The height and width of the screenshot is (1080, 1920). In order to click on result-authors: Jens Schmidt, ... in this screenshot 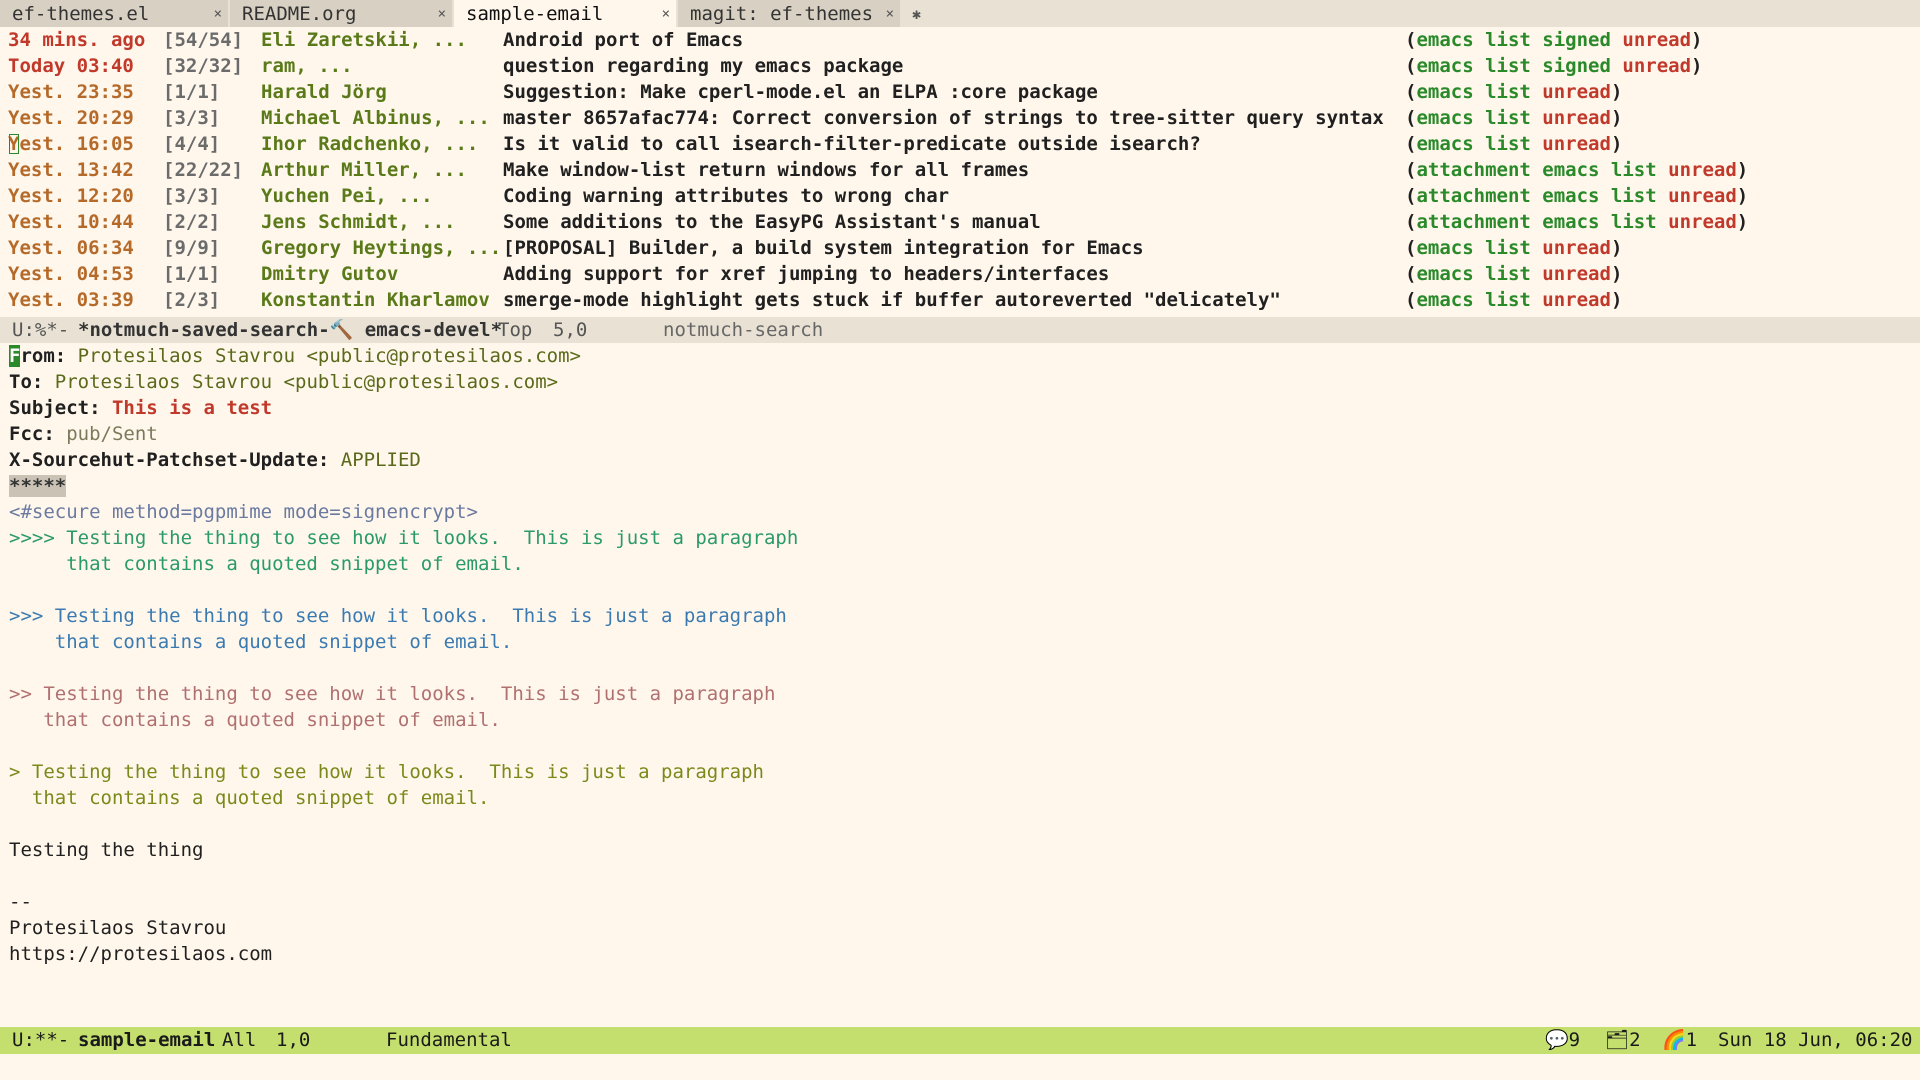, I will do `click(358, 222)`.